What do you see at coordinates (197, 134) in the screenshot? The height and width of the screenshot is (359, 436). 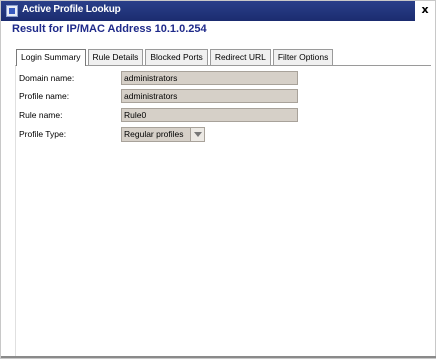 I see `chevron-down-icon` at bounding box center [197, 134].